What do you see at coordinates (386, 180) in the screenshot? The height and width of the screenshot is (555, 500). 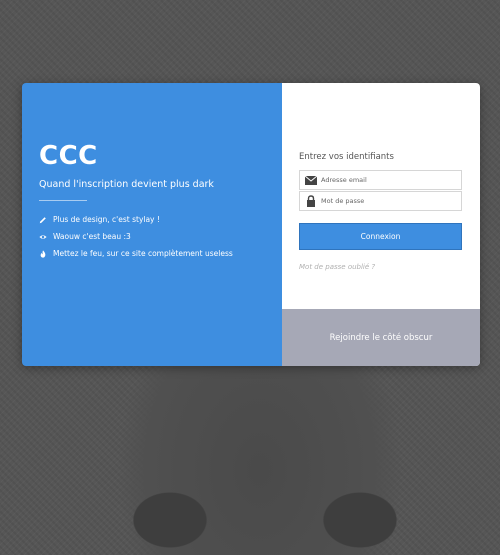 I see `email-input` at bounding box center [386, 180].